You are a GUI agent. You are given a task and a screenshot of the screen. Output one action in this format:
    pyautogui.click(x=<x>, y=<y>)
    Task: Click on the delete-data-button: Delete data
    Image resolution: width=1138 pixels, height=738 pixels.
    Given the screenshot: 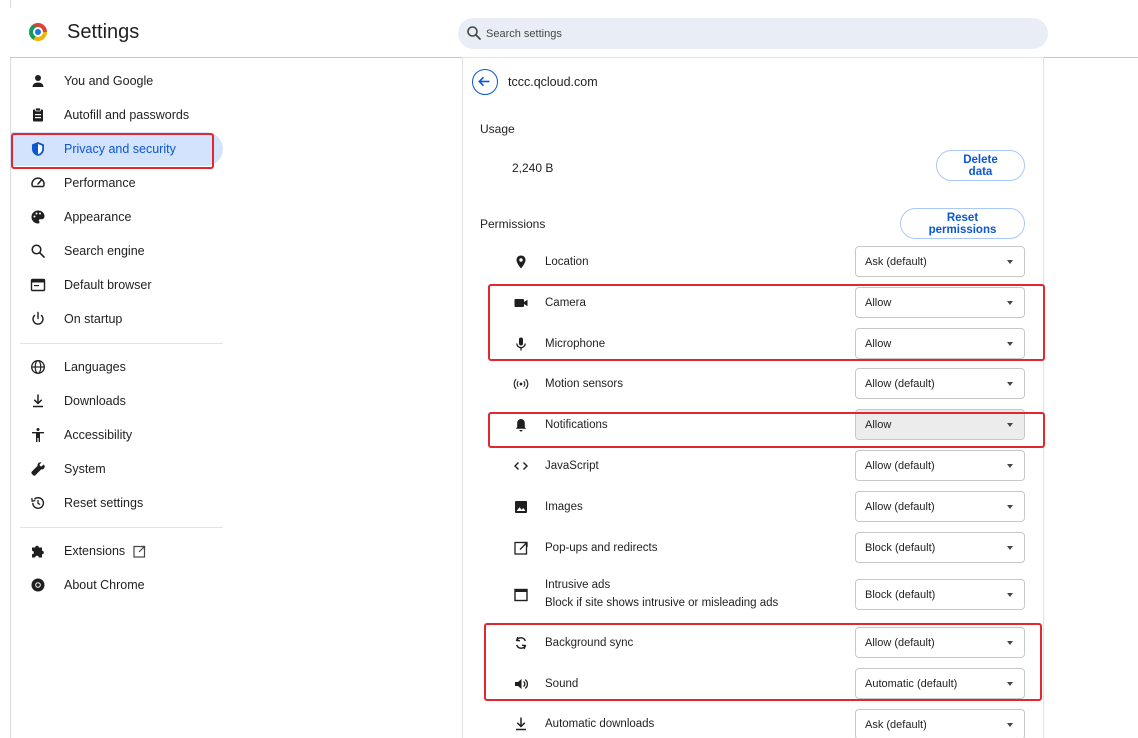 What is the action you would take?
    pyautogui.click(x=980, y=165)
    